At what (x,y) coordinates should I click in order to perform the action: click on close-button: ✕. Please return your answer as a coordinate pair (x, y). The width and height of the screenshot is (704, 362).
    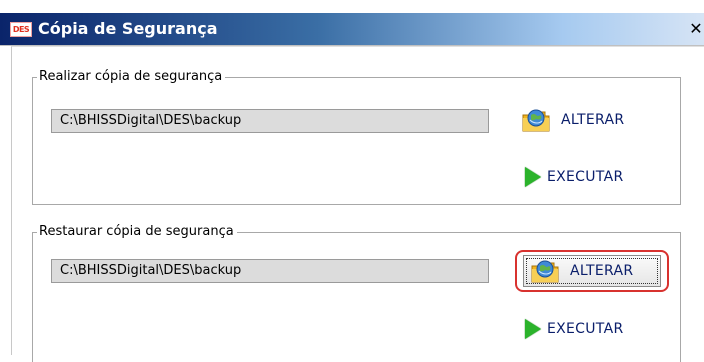
    Looking at the image, I should click on (696, 29).